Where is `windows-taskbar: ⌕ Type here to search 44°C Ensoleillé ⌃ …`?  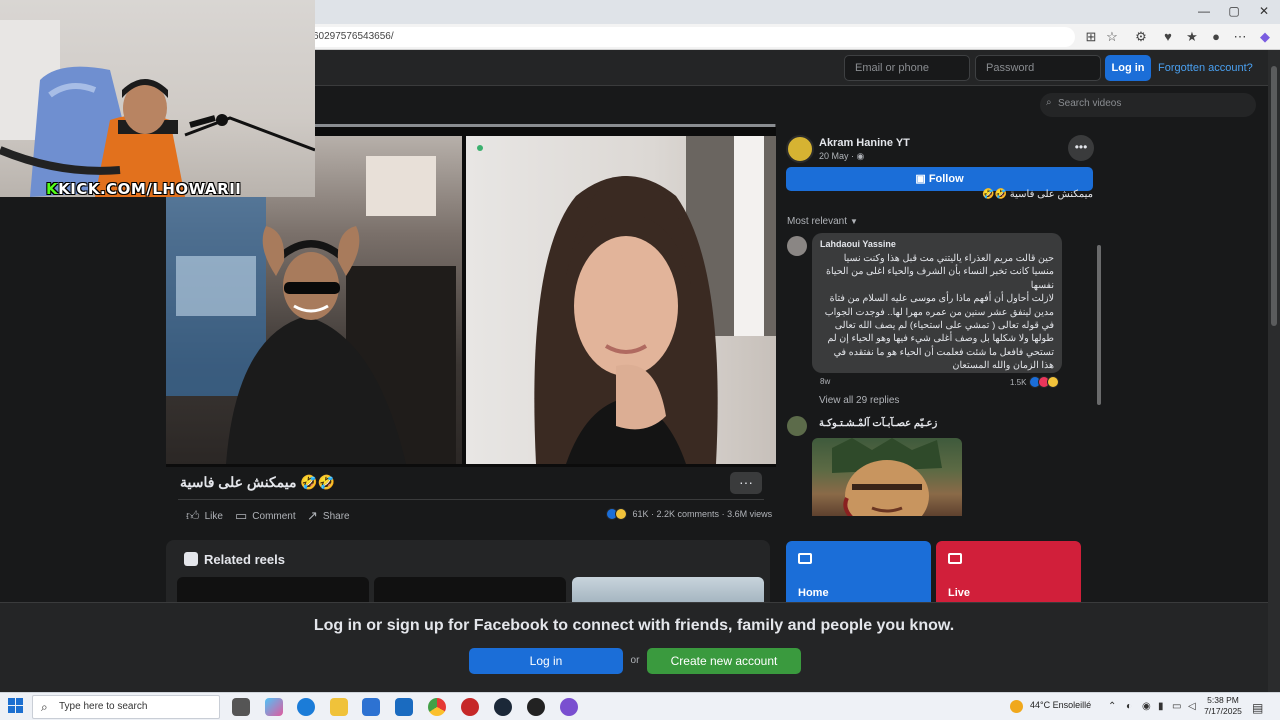 windows-taskbar: ⌕ Type here to search 44°C Ensoleillé ⌃ … is located at coordinates (640, 706).